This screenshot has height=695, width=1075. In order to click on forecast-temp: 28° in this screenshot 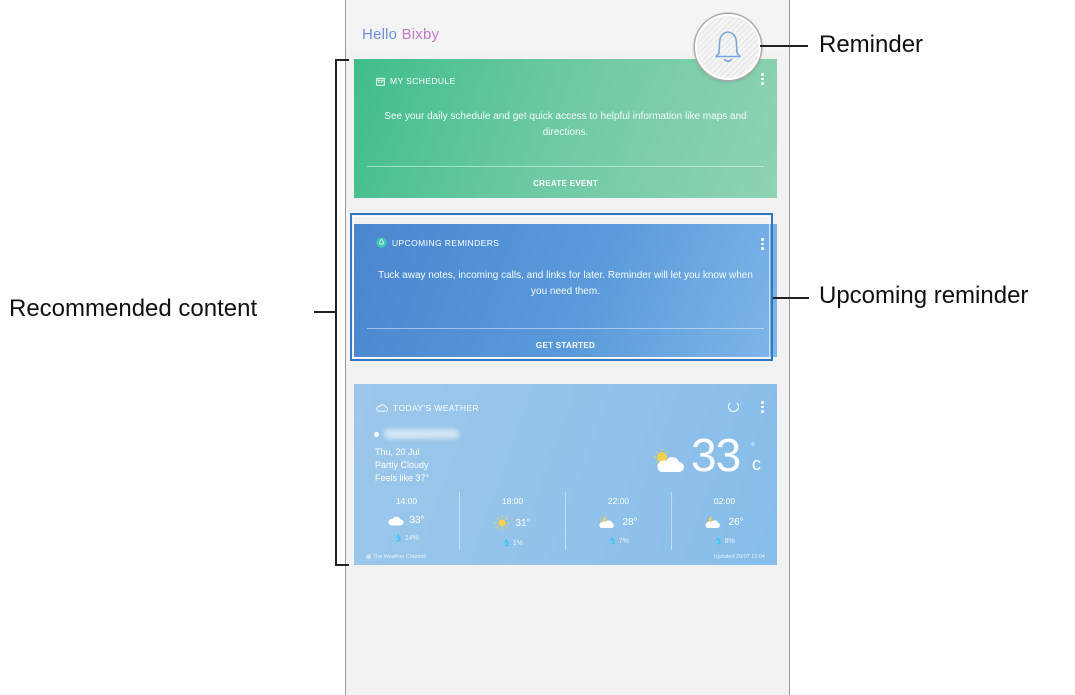, I will do `click(630, 522)`.